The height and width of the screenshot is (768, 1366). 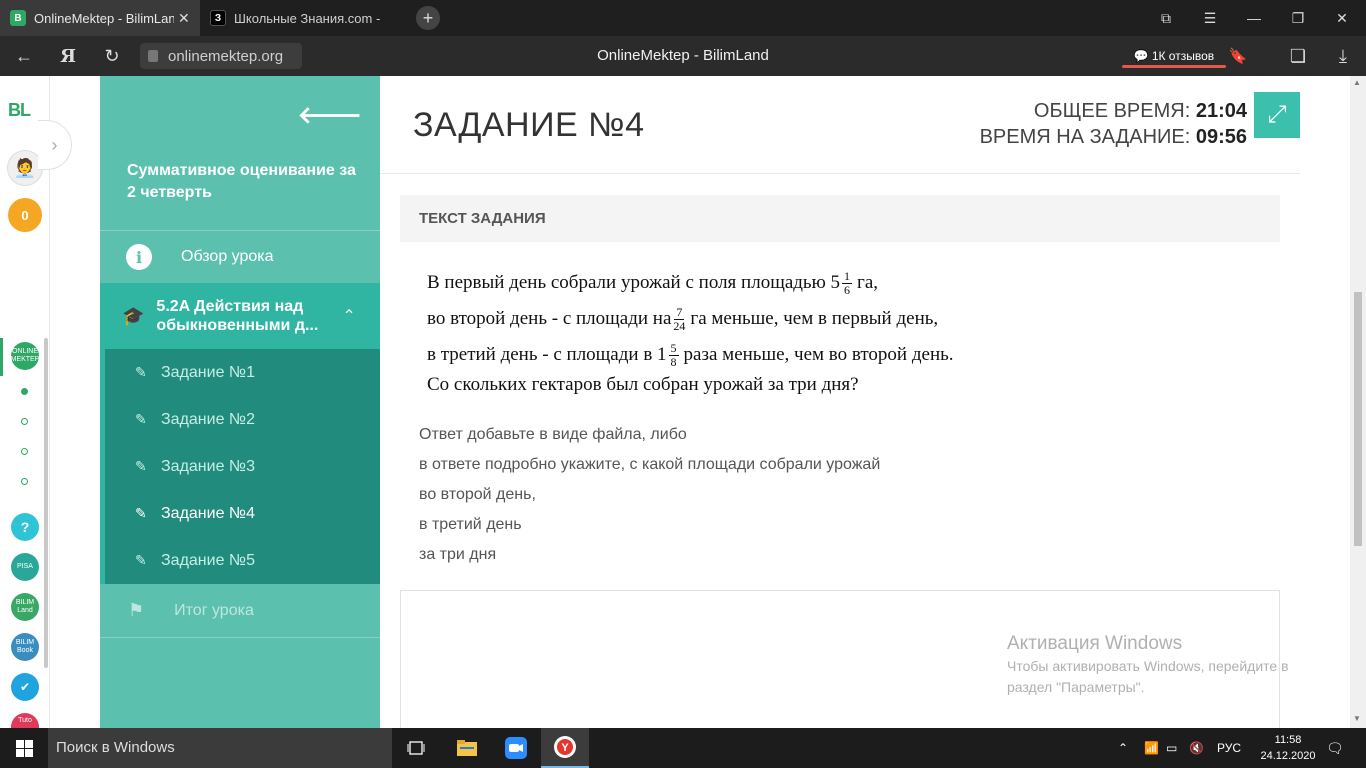 I want to click on start-button, so click(x=24, y=748).